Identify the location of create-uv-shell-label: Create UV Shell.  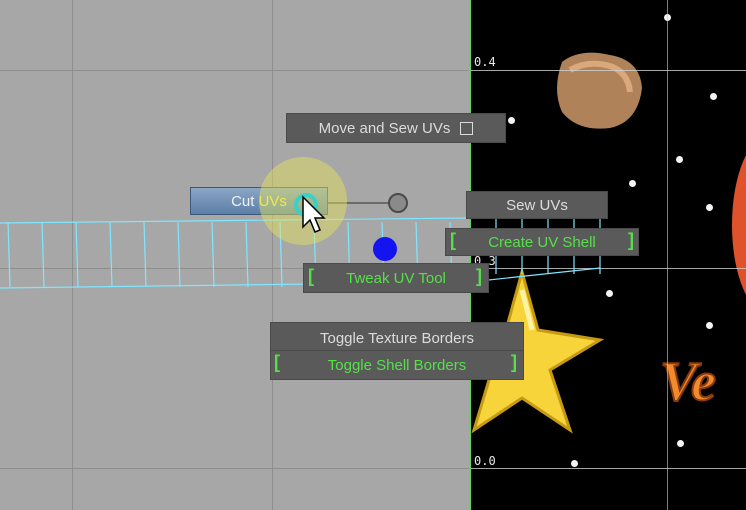
(542, 242).